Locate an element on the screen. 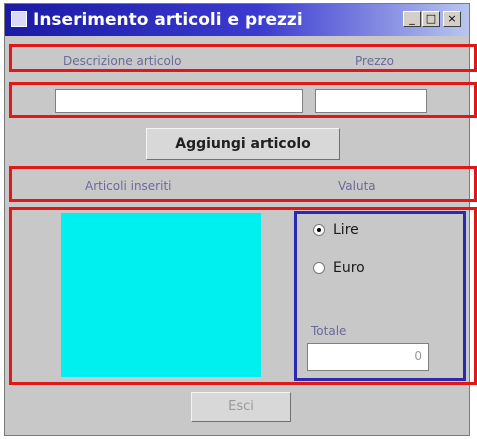 This screenshot has height=439, width=477. highlight-inputs-row is located at coordinates (243, 100).